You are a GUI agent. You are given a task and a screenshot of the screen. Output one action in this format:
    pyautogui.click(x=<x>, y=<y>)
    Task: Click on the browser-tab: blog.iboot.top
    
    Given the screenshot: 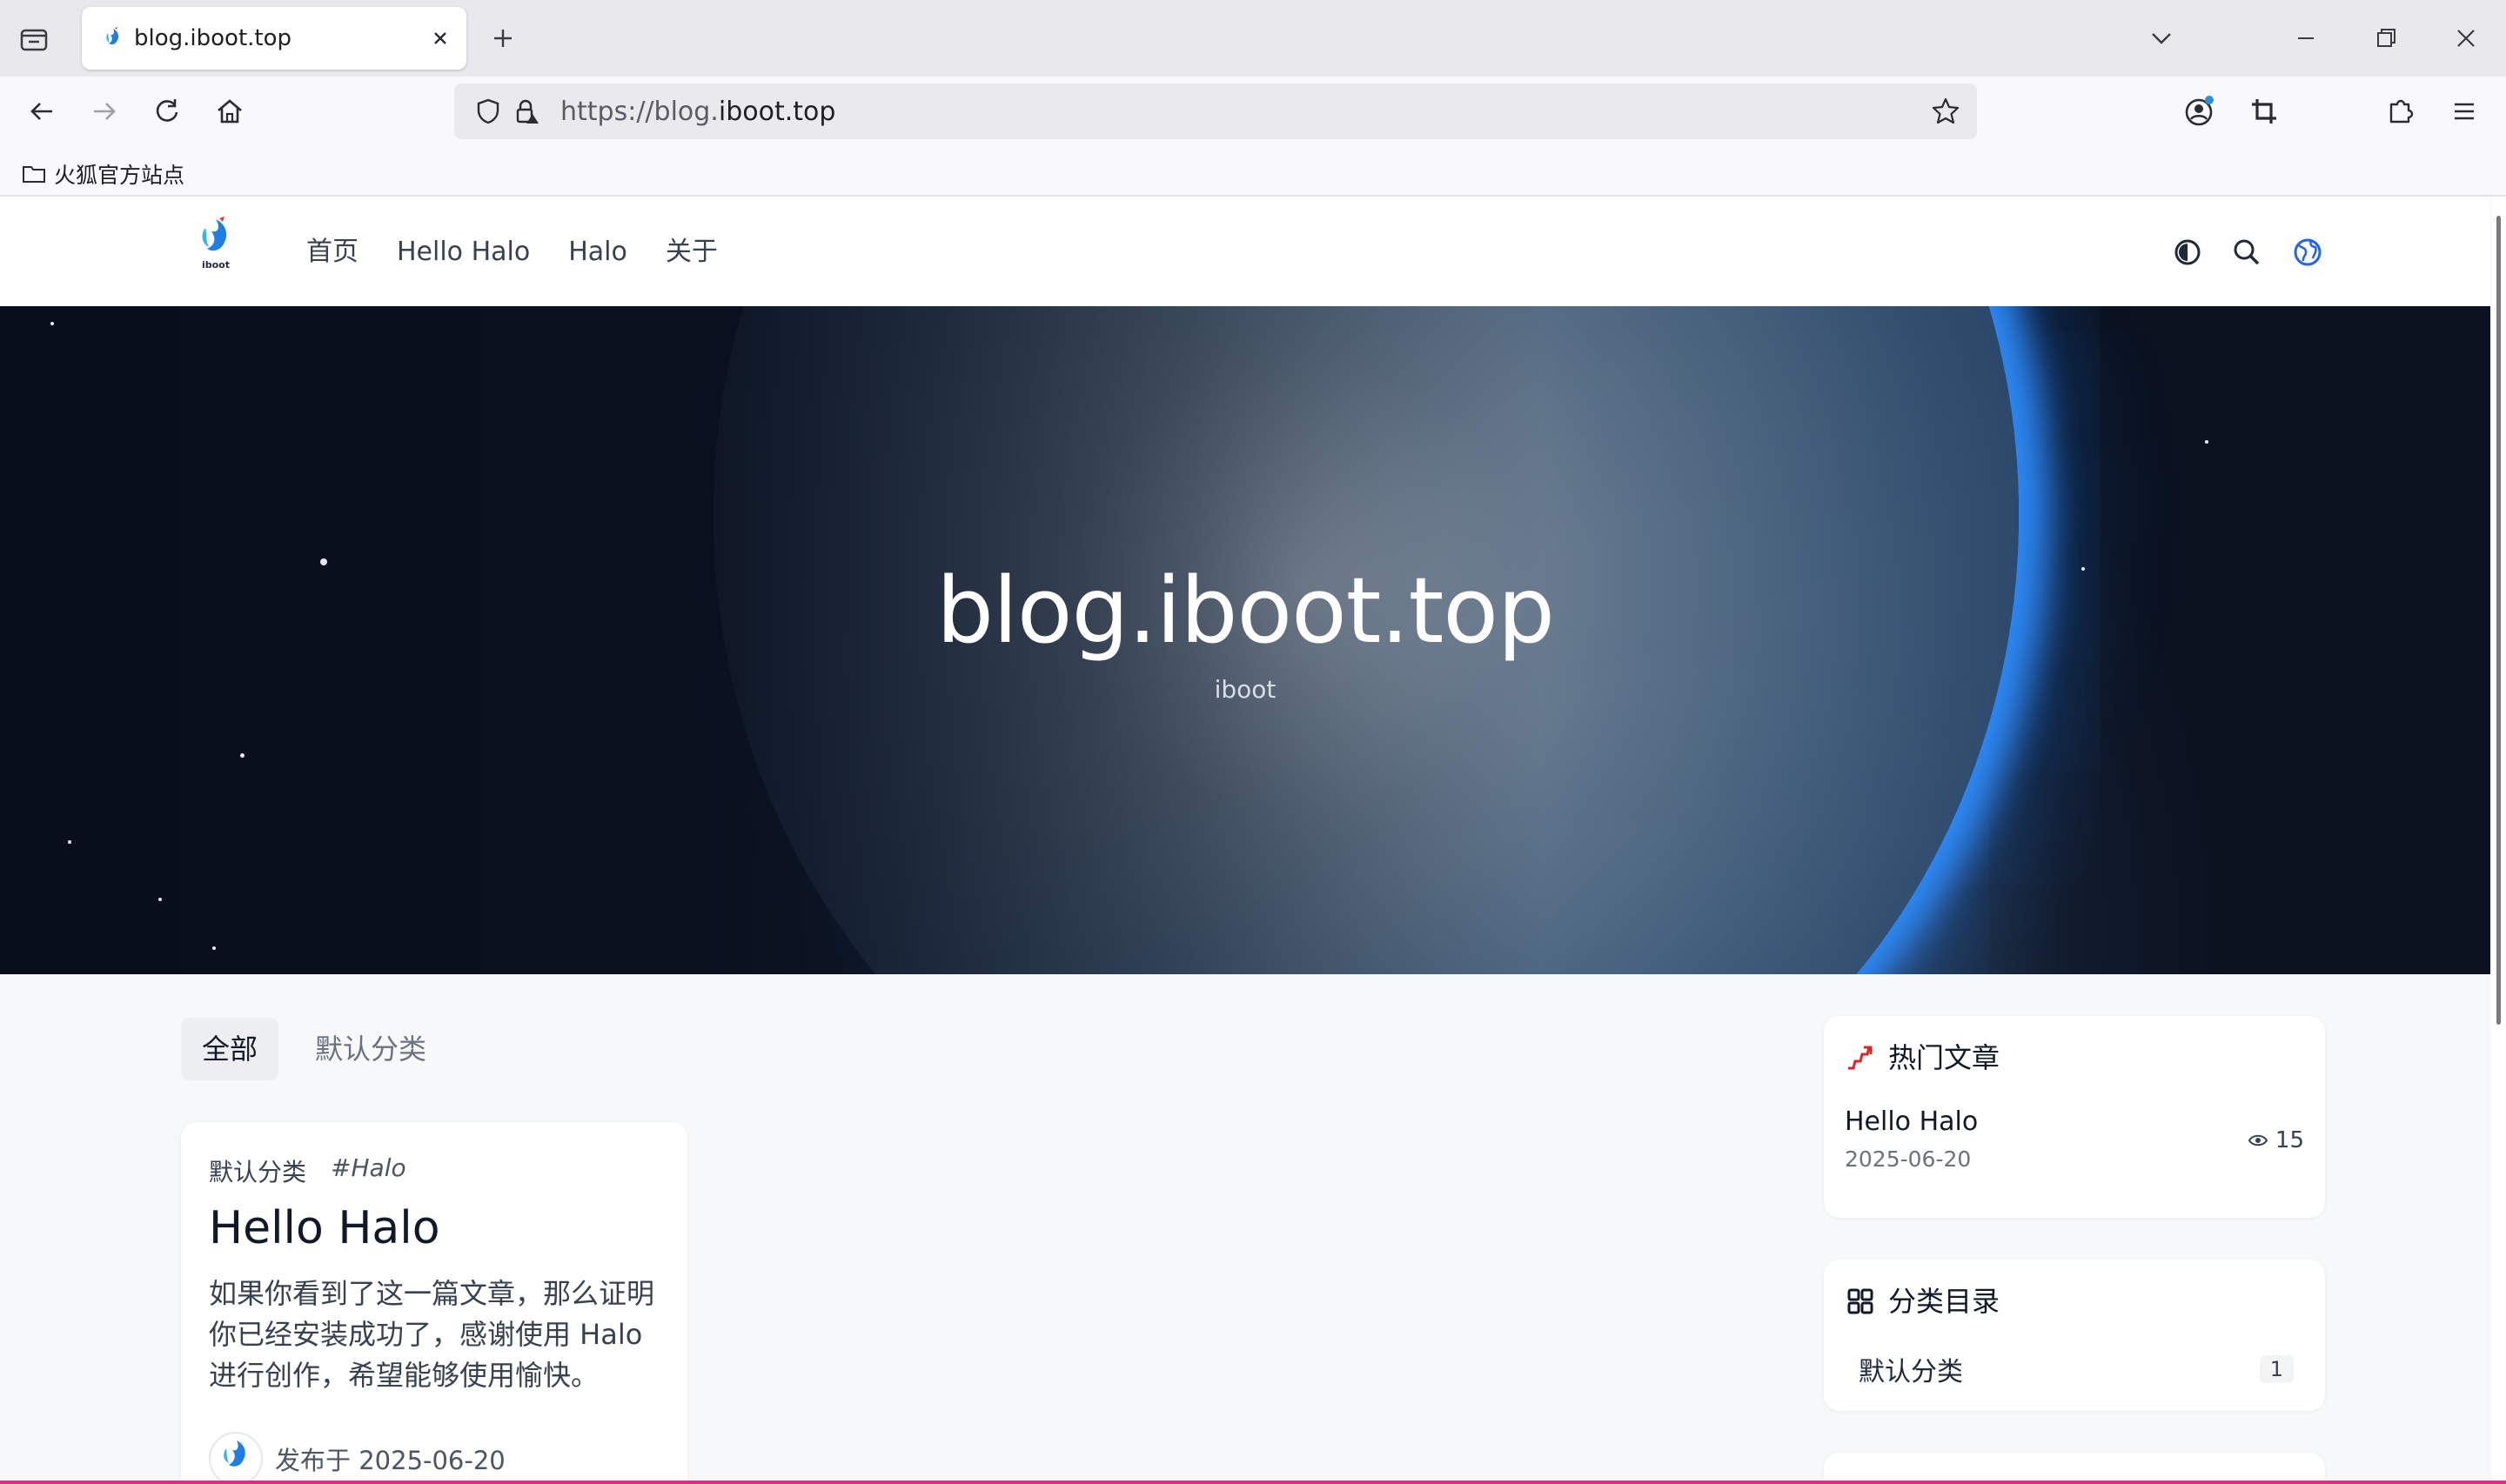 What is the action you would take?
    pyautogui.click(x=274, y=38)
    